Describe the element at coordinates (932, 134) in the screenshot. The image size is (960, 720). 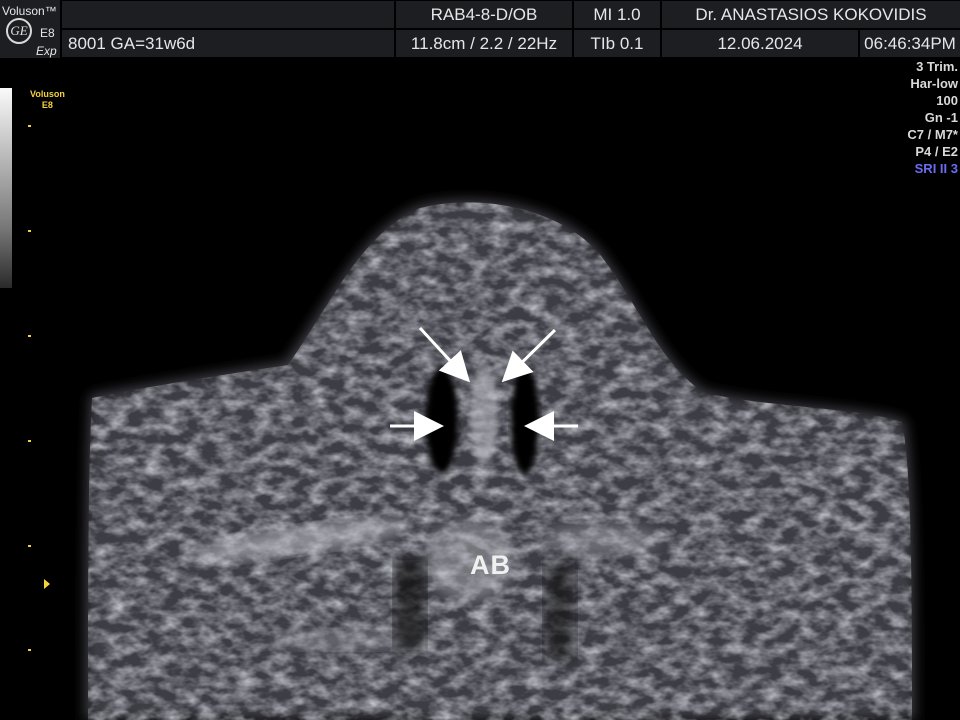
I see `param-map: C7 / M7*` at that location.